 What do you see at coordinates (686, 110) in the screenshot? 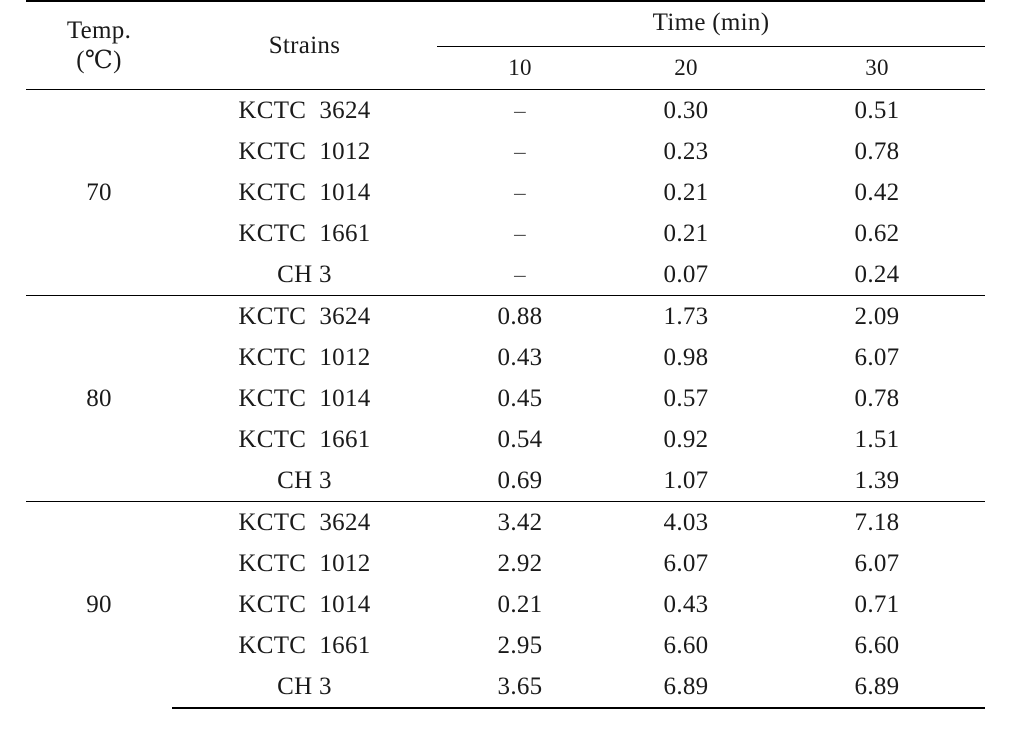
I see `value-cell-t20: 0.30` at bounding box center [686, 110].